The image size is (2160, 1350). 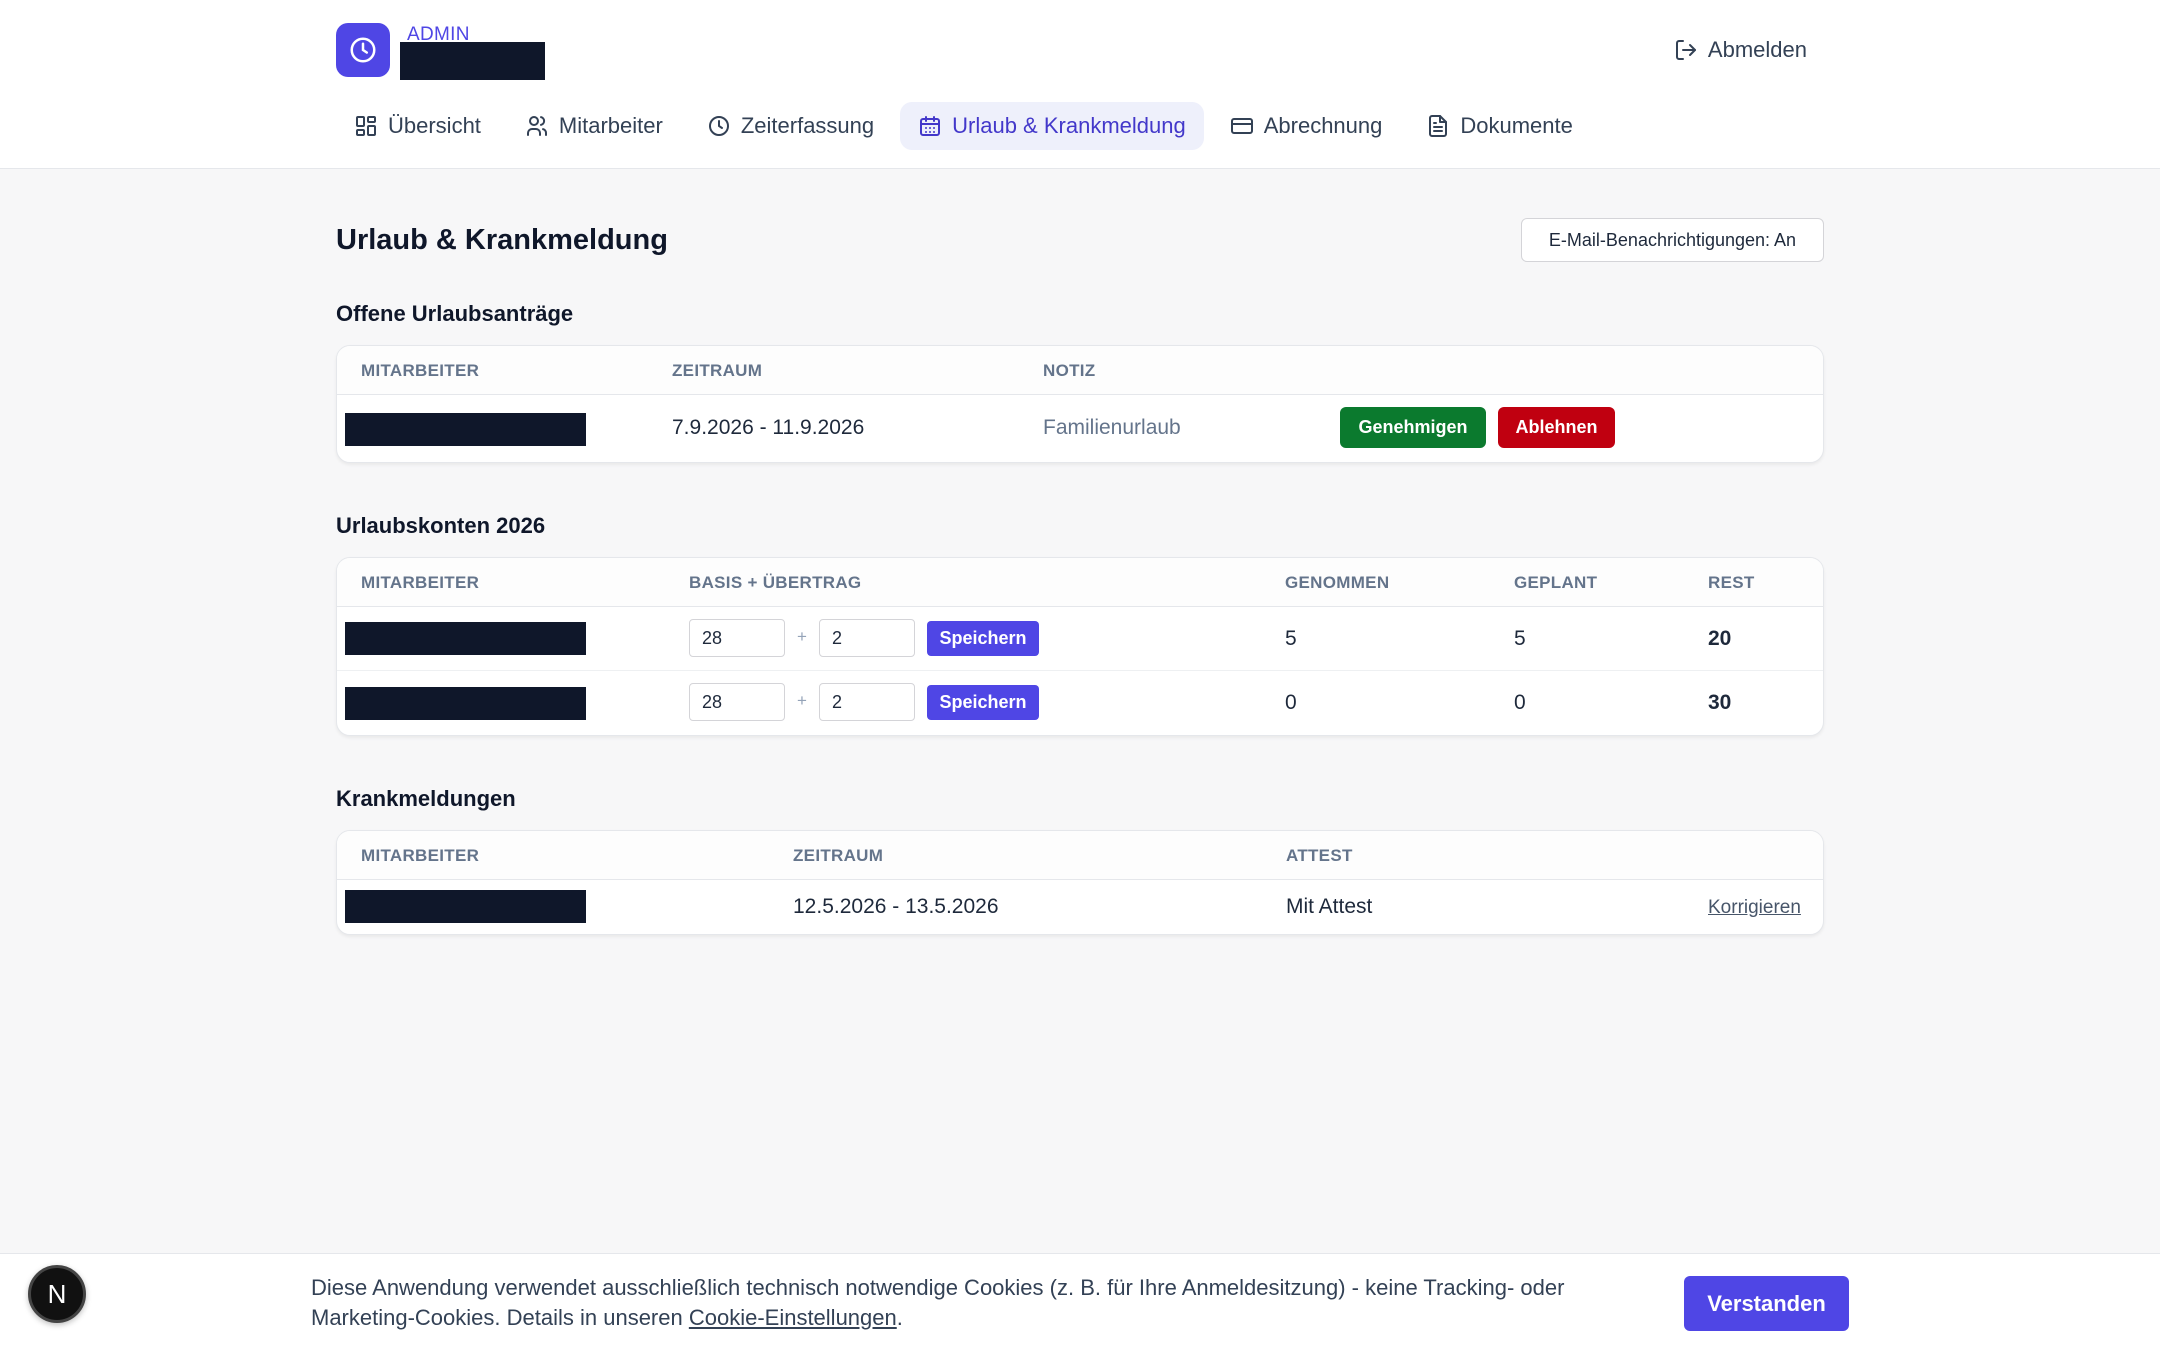 What do you see at coordinates (1520, 638) in the screenshot?
I see `planned-days: 5` at bounding box center [1520, 638].